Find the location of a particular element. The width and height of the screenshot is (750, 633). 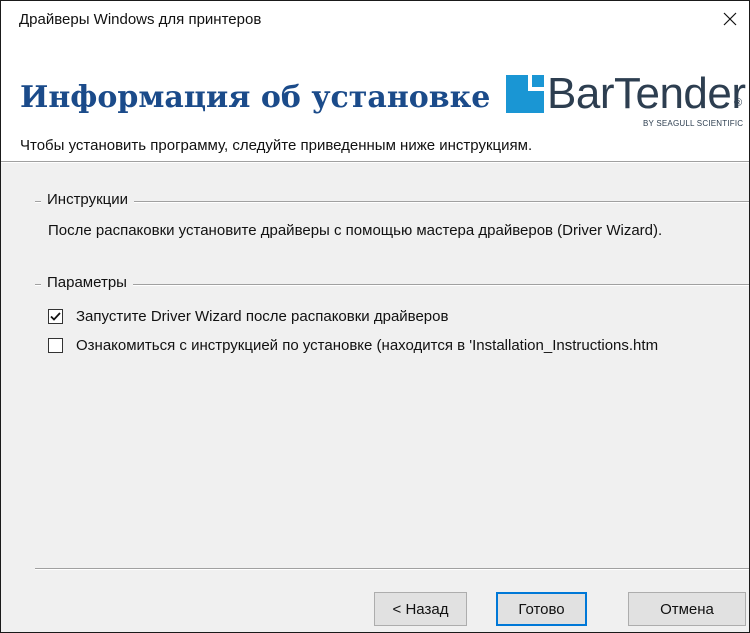

close-icon is located at coordinates (730, 19).